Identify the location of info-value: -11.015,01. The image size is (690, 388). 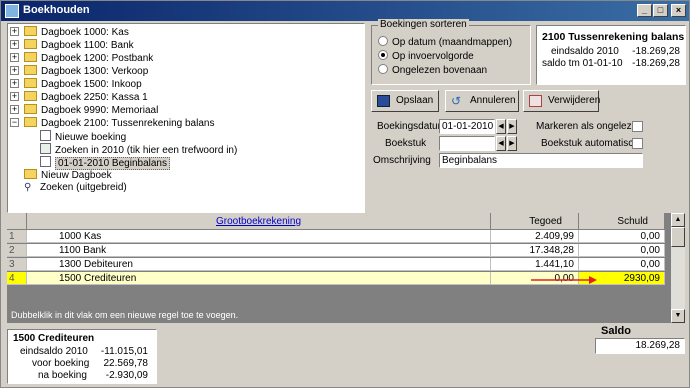
(124, 351).